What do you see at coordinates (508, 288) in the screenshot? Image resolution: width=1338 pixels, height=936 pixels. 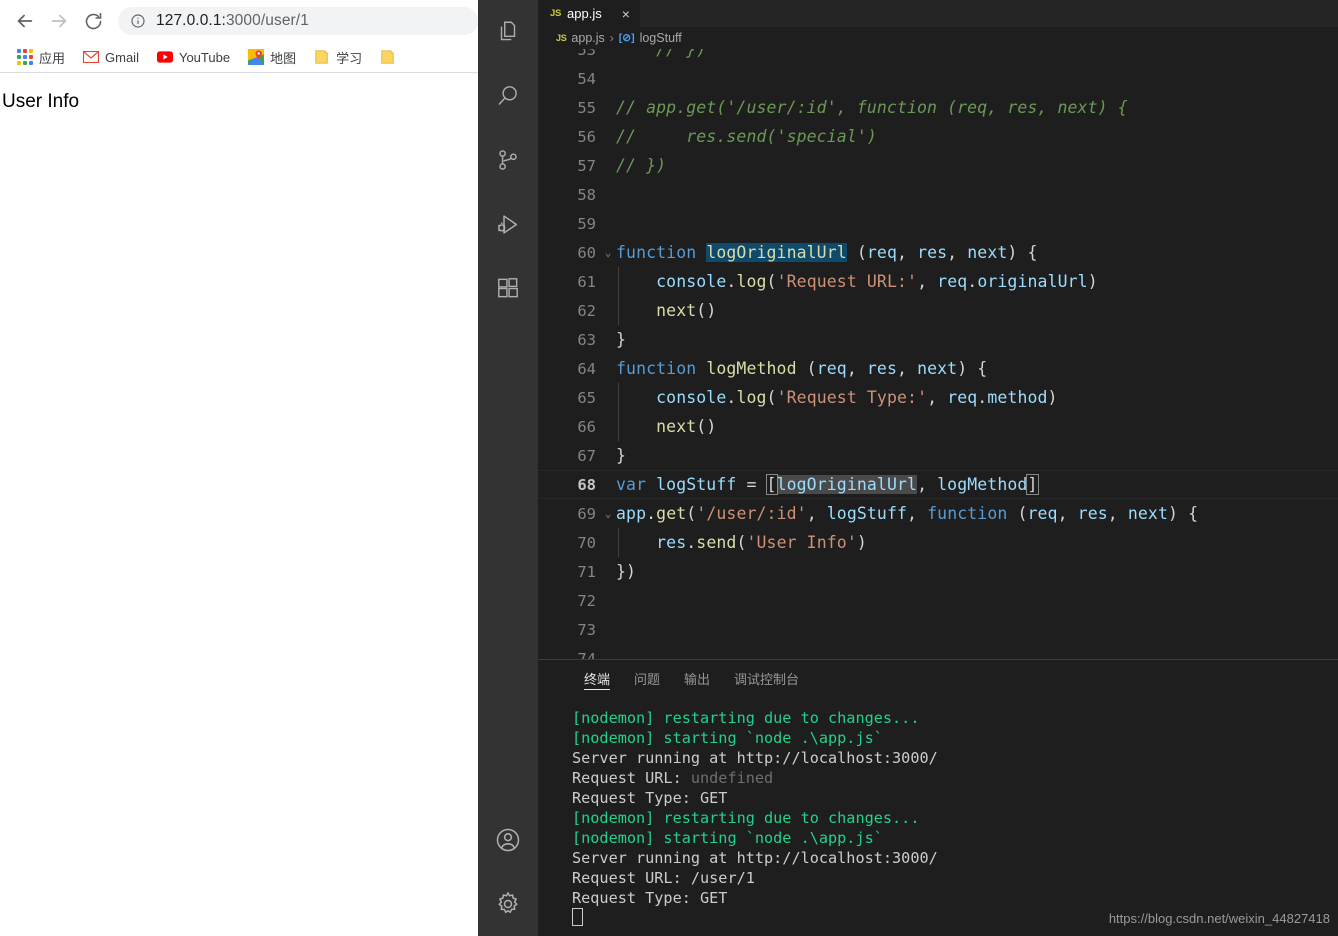 I see `sidebar-item-extensions` at bounding box center [508, 288].